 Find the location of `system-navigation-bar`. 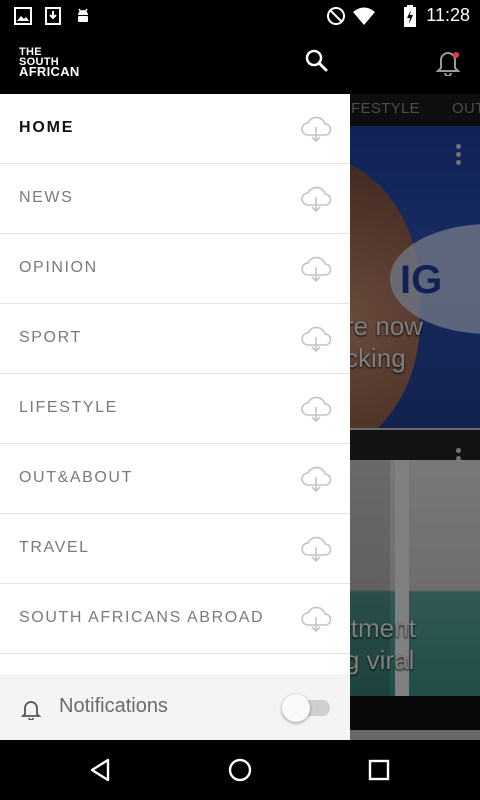

system-navigation-bar is located at coordinates (240, 770).